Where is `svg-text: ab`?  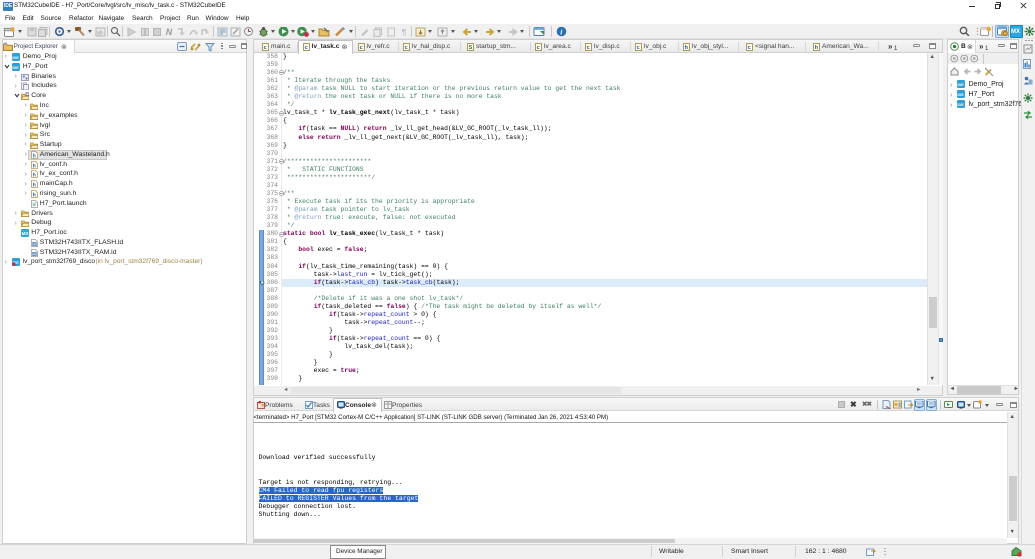
svg-text: ab is located at coordinates (100, 33).